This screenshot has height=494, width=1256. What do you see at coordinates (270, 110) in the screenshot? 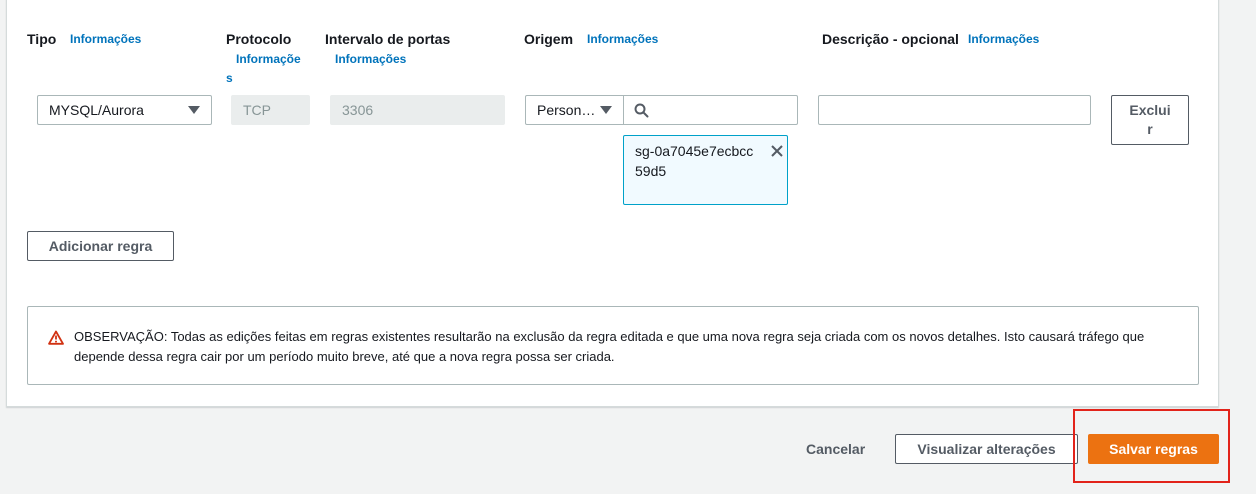
I see `protocol-field: TCP` at bounding box center [270, 110].